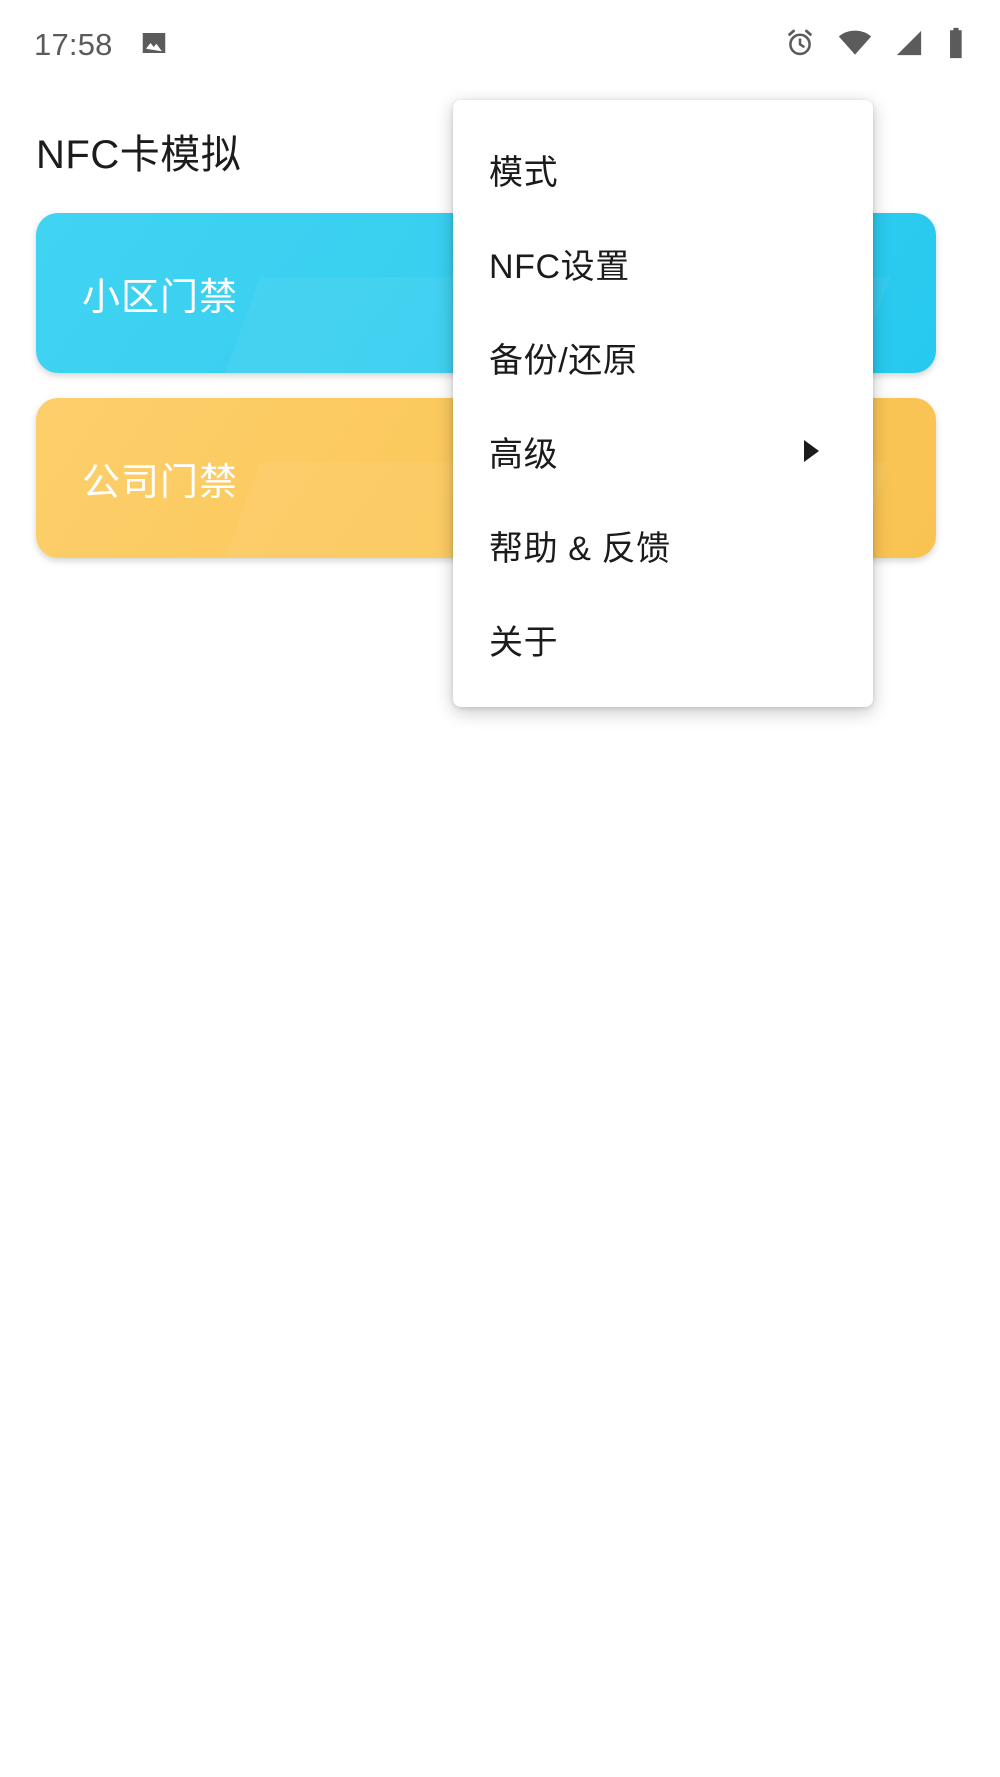 The image size is (1000, 1777). I want to click on status-bar: 17:58, so click(500, 45).